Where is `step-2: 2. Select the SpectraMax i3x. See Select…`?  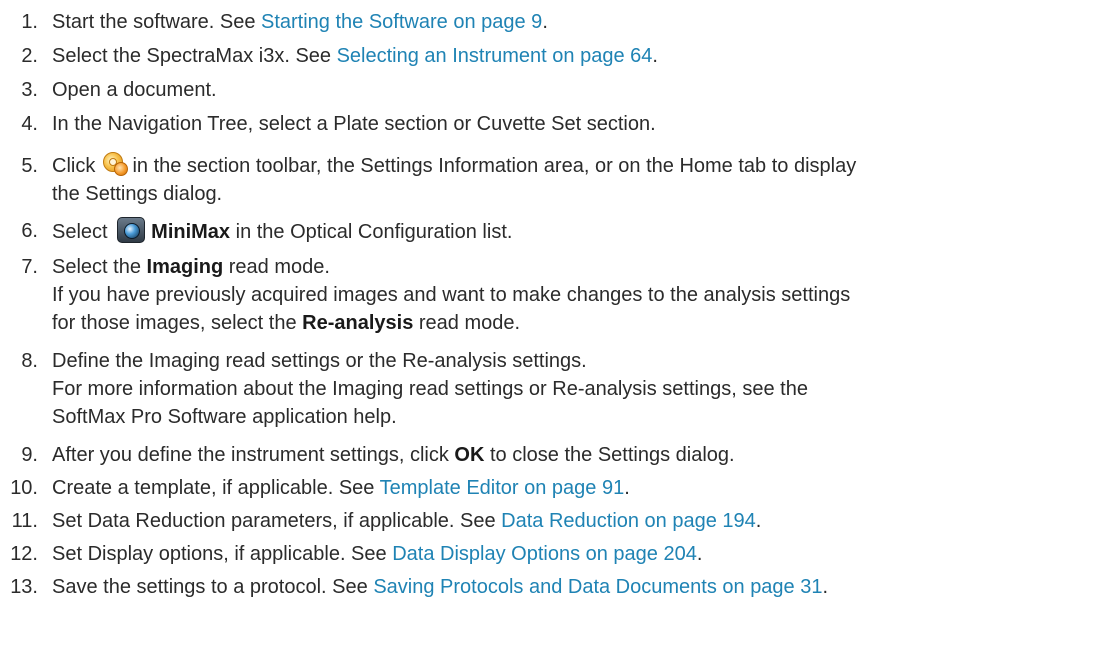
step-2: 2. Select the SpectraMax i3x. See Select… is located at coordinates (551, 59).